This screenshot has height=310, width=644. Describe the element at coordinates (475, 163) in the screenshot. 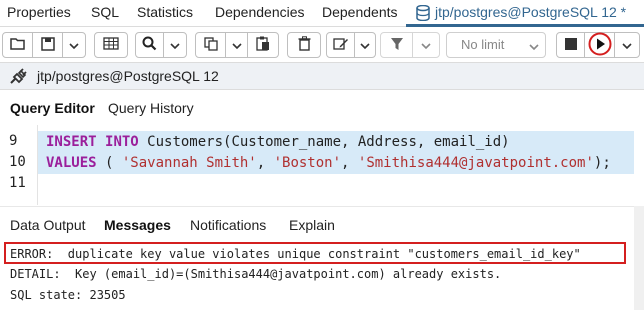

I see `sql-string: 'Smithisa444@javatpoint.com'` at that location.